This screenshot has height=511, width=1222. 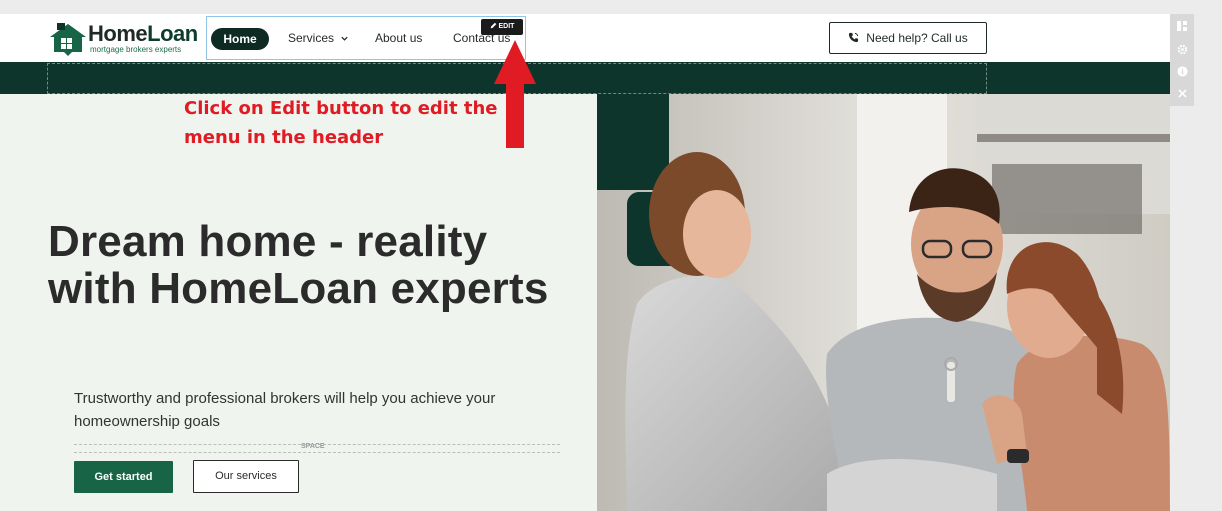 What do you see at coordinates (917, 38) in the screenshot?
I see `call-us-label: Need help? Call us` at bounding box center [917, 38].